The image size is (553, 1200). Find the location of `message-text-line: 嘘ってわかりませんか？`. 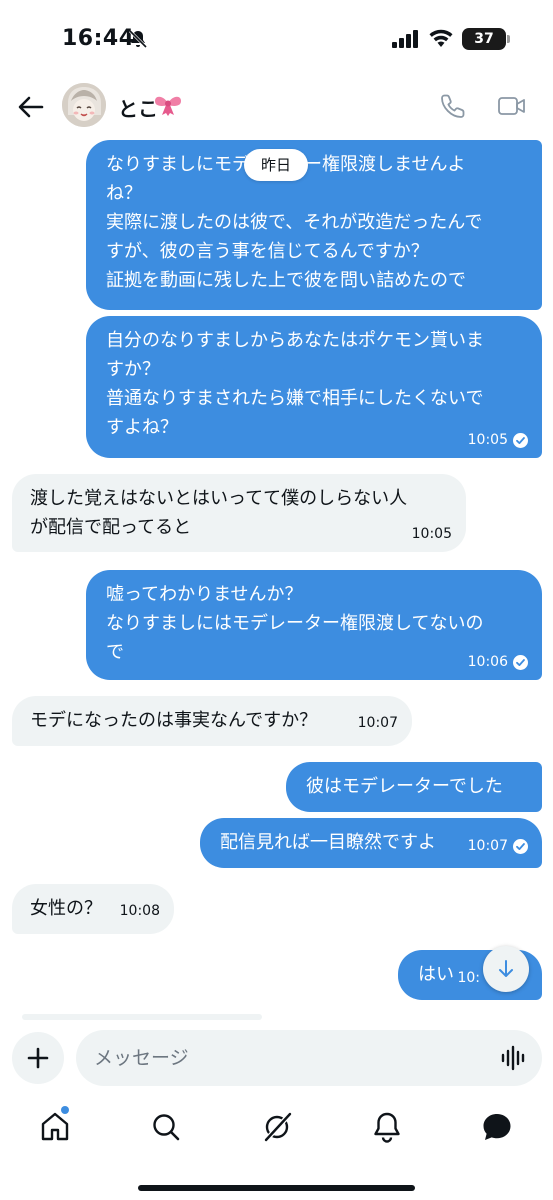

message-text-line: 嘘ってわかりませんか？ is located at coordinates (204, 594).